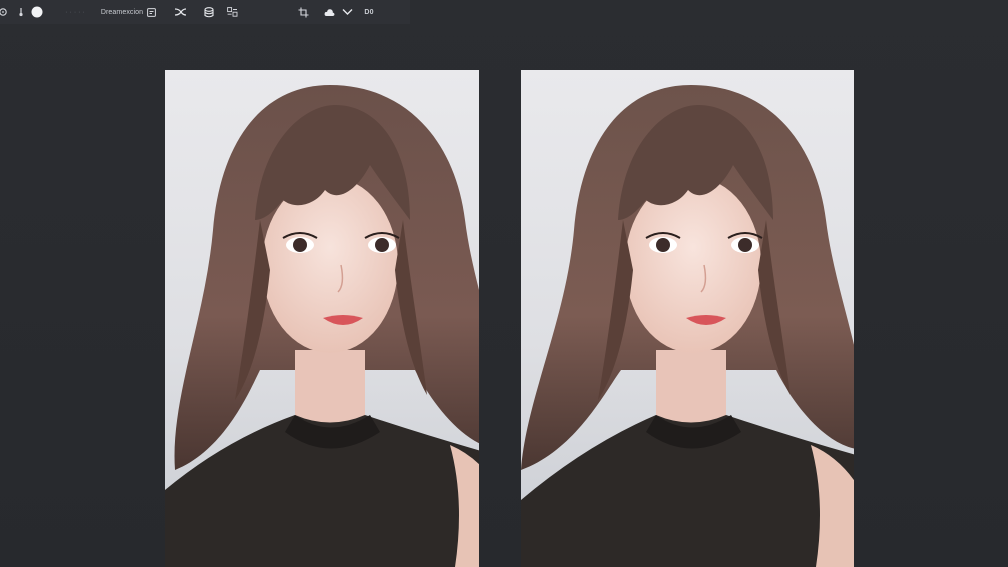  What do you see at coordinates (122, 12) in the screenshot?
I see `document-label: Dreamexcion` at bounding box center [122, 12].